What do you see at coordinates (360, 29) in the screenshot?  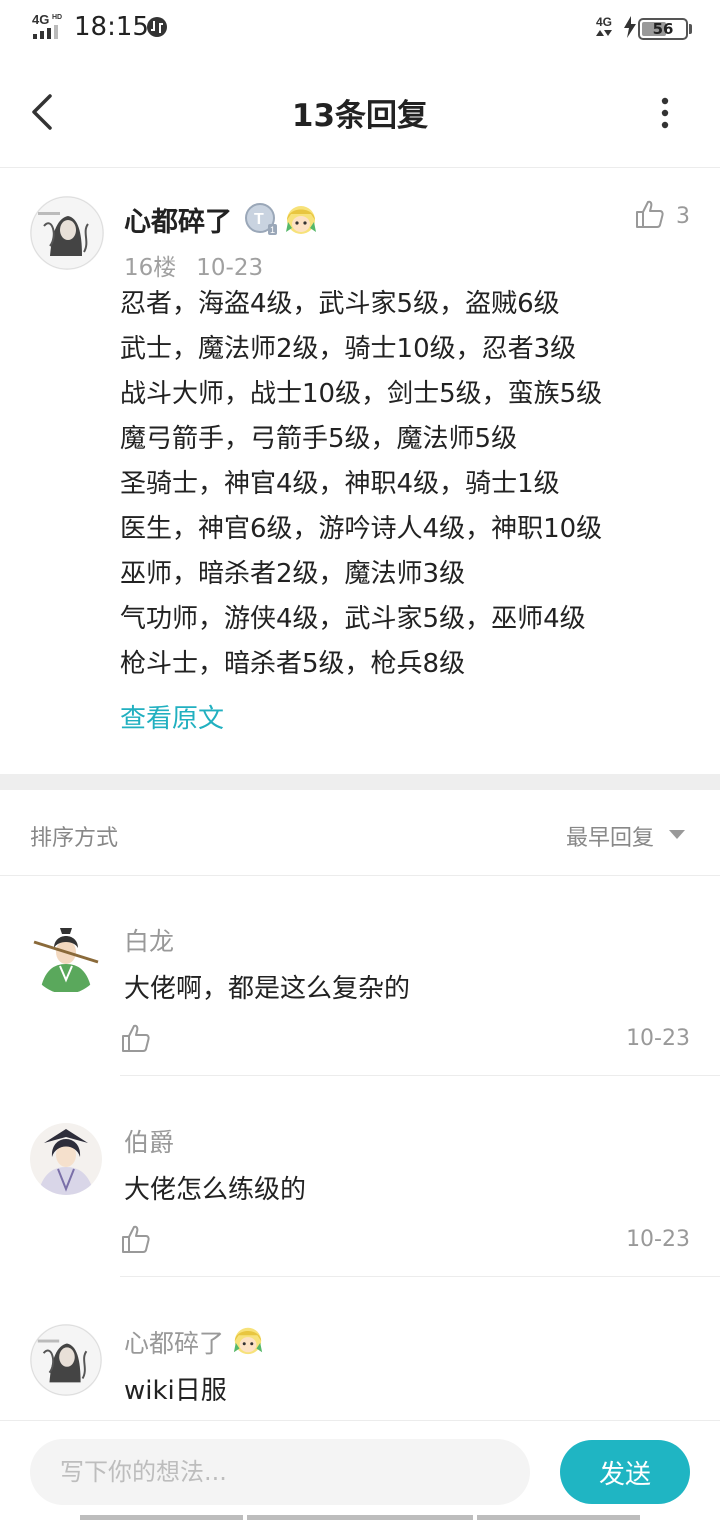 I see `status-bar: 4G HD 18:15 4G 56` at bounding box center [360, 29].